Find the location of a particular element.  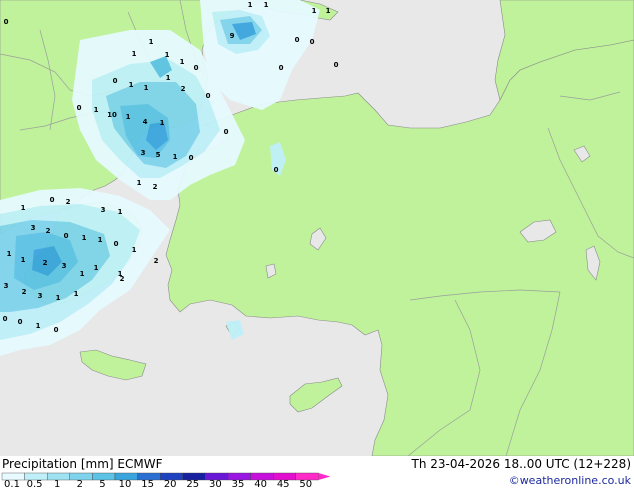

site-credit: ©weatheronline.co.uk is located at coordinates (569, 480).